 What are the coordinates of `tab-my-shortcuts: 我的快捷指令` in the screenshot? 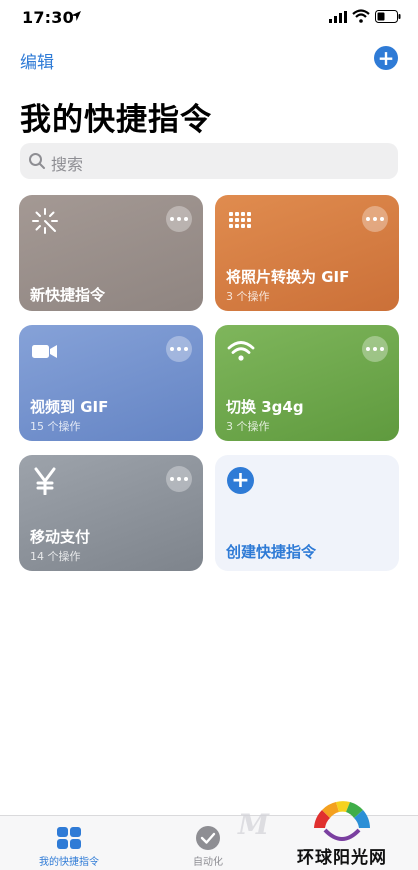 It's located at (69, 843).